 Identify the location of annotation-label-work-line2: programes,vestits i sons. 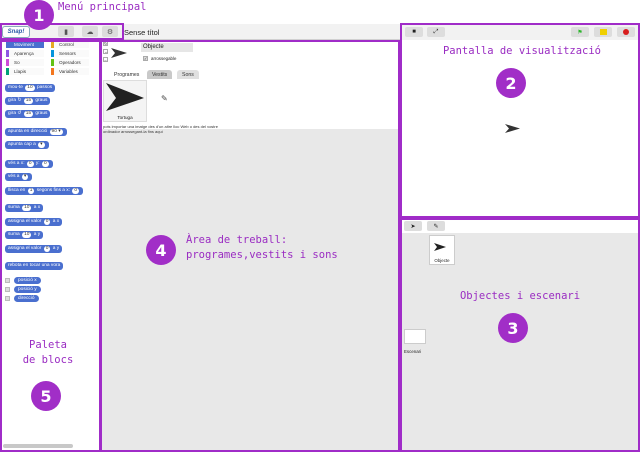
(262, 255).